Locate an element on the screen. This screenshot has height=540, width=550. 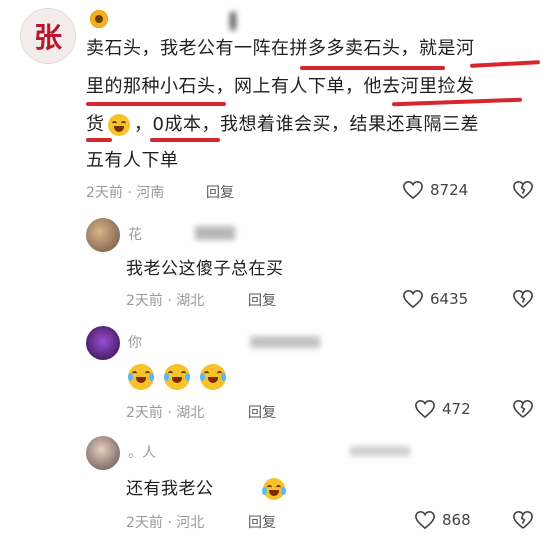
reply-text: 还有我老公 is located at coordinates (170, 489).